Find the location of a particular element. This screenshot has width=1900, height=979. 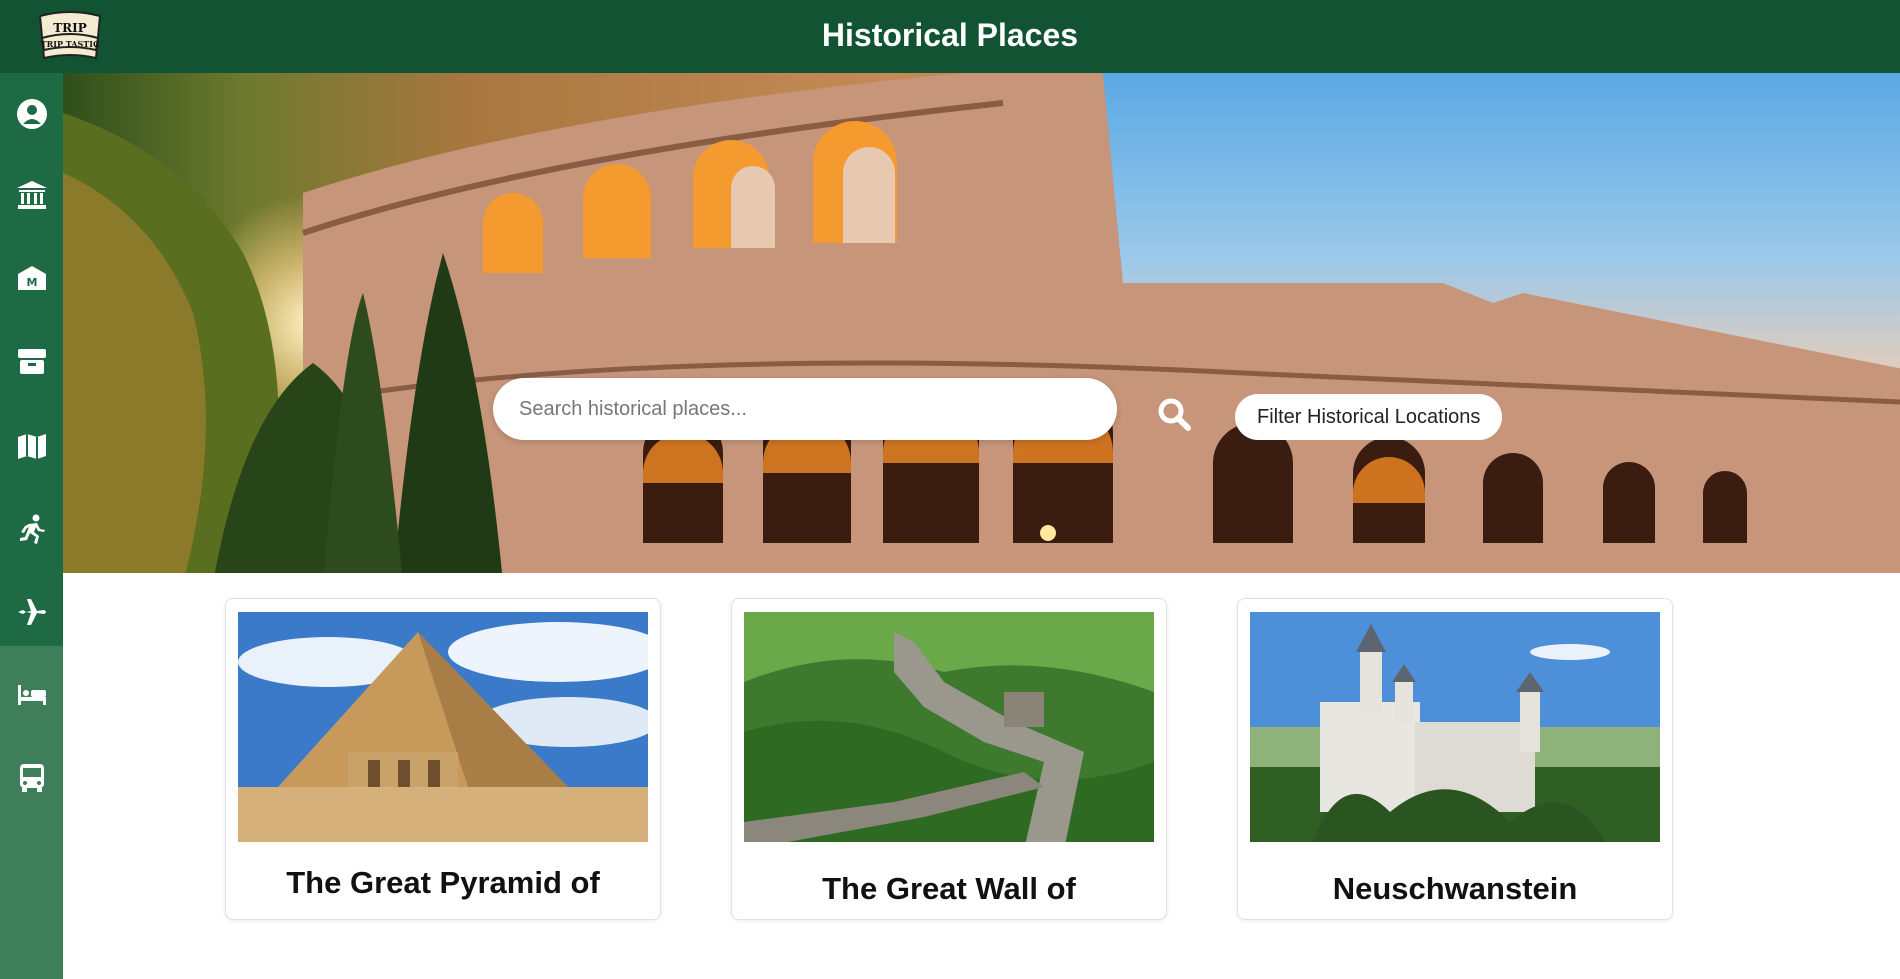

monument-icon: M is located at coordinates (32, 278).